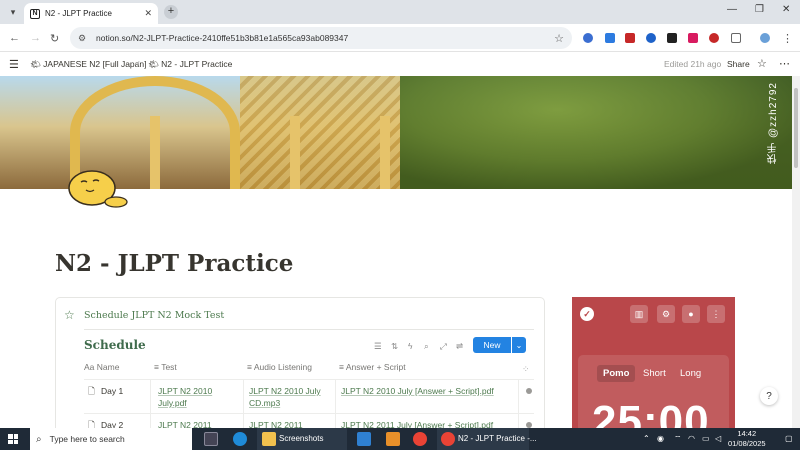 This screenshot has width=800, height=450. Describe the element at coordinates (716, 314) in the screenshot. I see `more-icon: ⋮` at that location.